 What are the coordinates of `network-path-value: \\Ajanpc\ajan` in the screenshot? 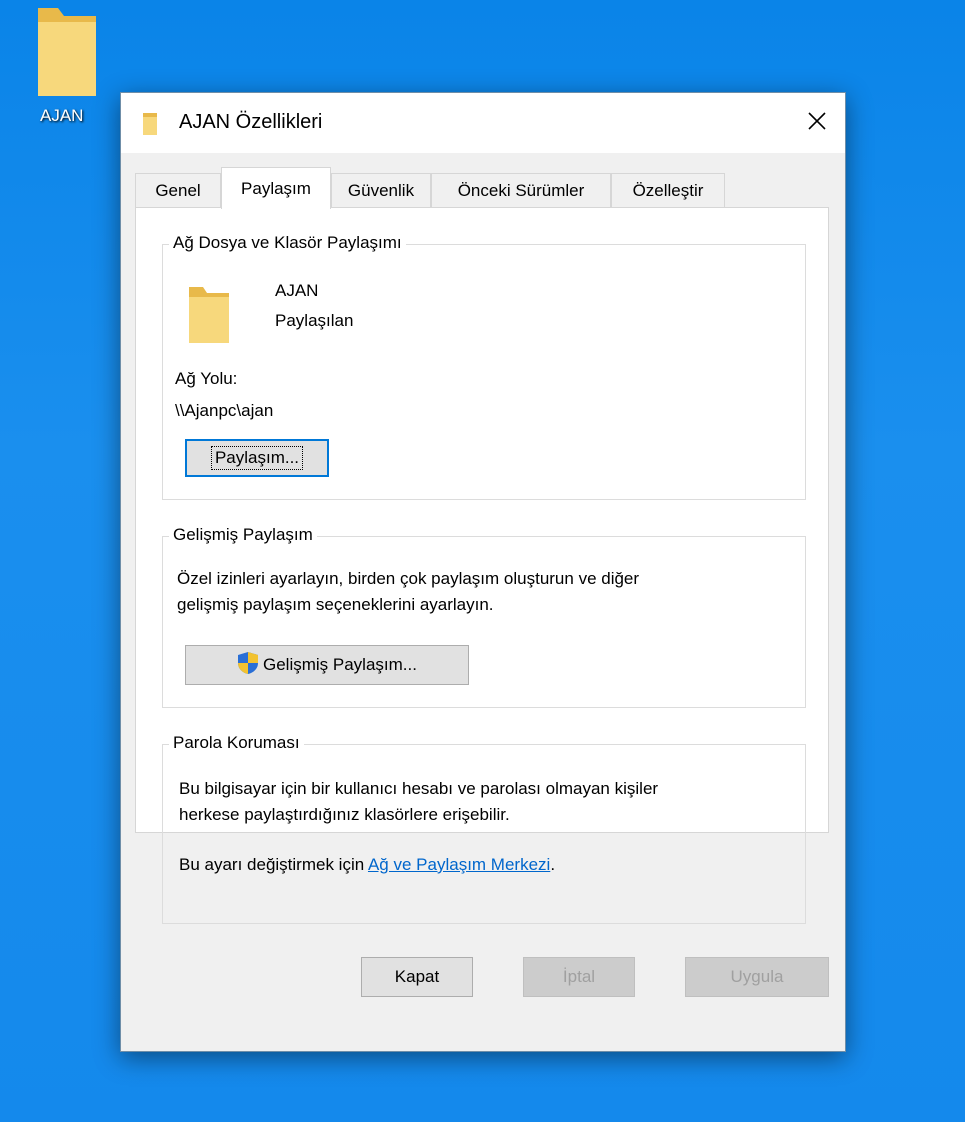 It's located at (224, 410).